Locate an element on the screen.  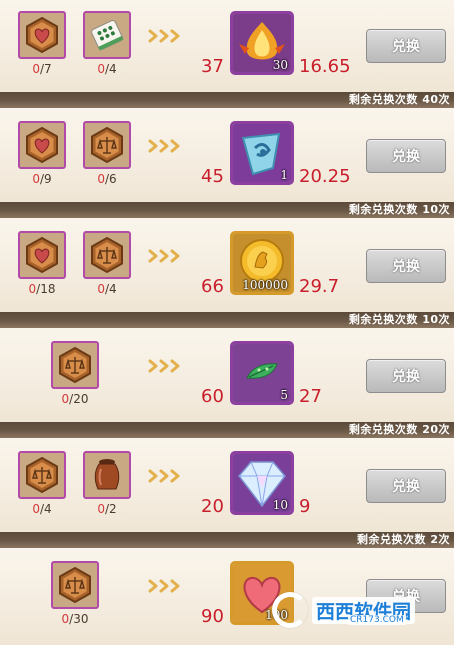
row-divider: 剩余兑换次数 40次 is located at coordinates (227, 100).